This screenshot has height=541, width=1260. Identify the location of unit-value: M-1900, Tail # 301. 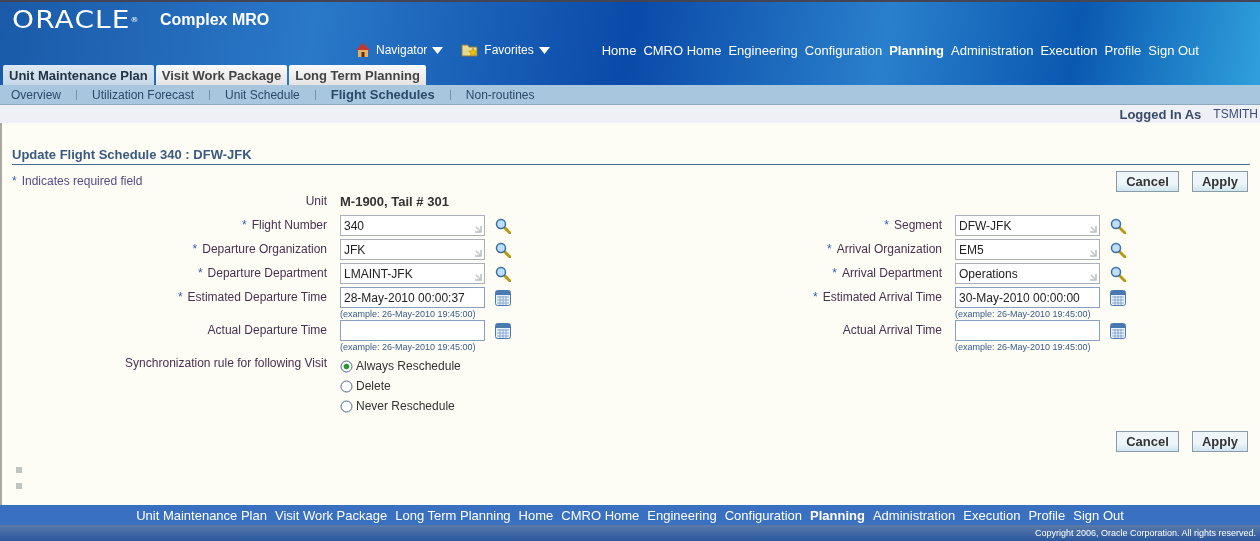
(394, 201).